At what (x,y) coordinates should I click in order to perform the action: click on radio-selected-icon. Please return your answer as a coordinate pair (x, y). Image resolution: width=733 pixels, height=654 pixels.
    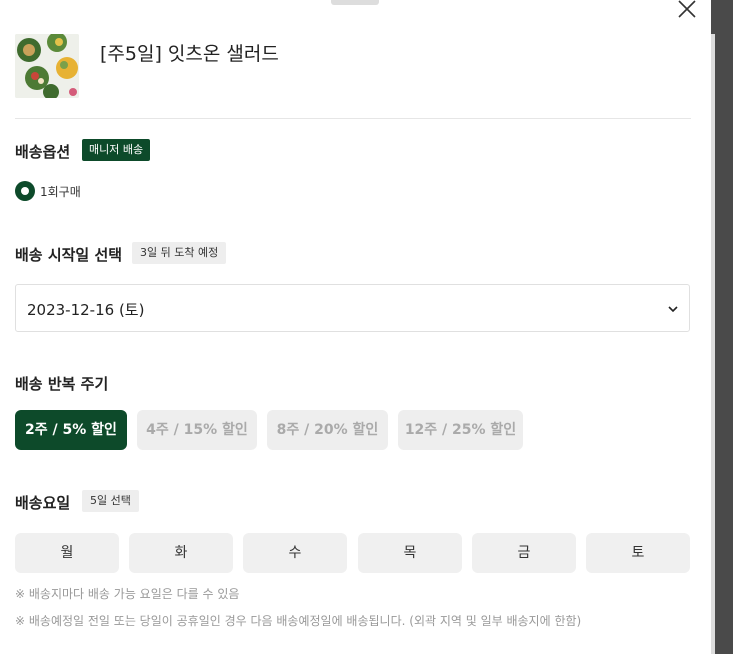
    Looking at the image, I should click on (25, 191).